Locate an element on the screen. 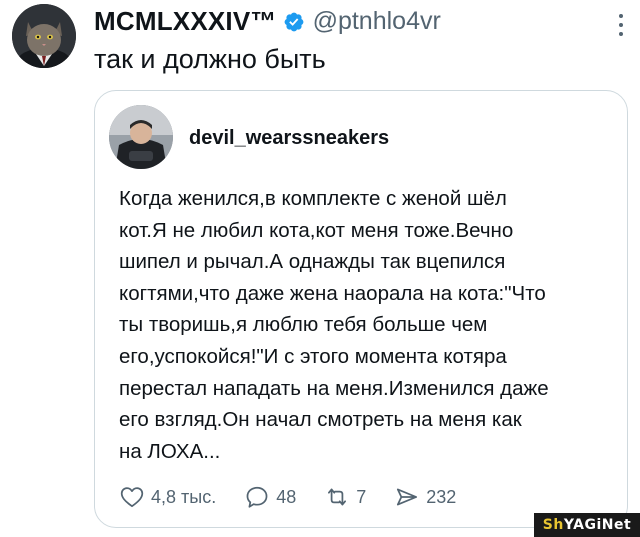  share-button: 232 is located at coordinates (425, 497).